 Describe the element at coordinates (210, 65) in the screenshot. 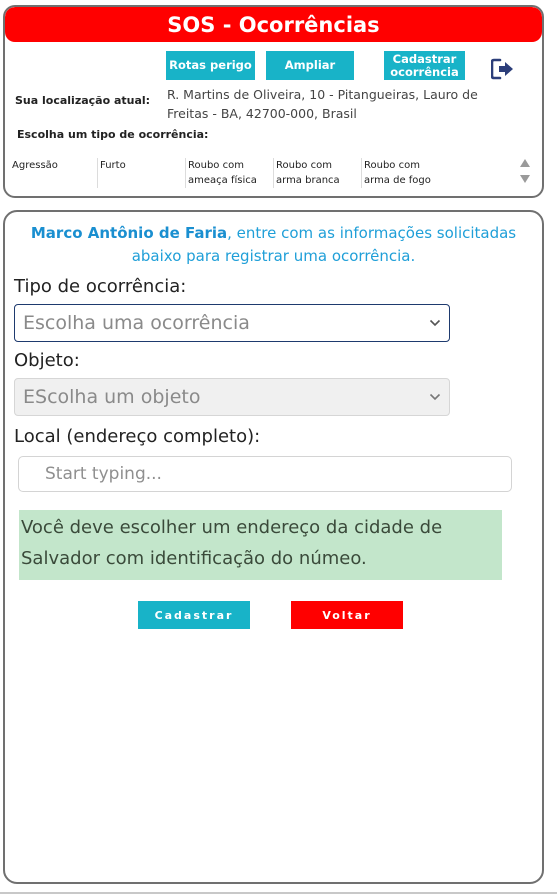

I see `rotas-perigo-button: Rotas perigo` at that location.